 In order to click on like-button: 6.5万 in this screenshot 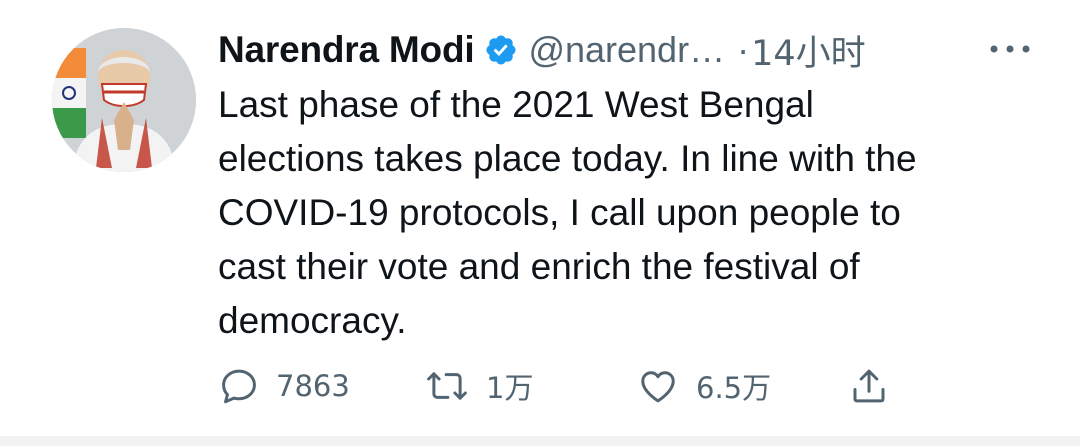, I will do `click(703, 386)`.